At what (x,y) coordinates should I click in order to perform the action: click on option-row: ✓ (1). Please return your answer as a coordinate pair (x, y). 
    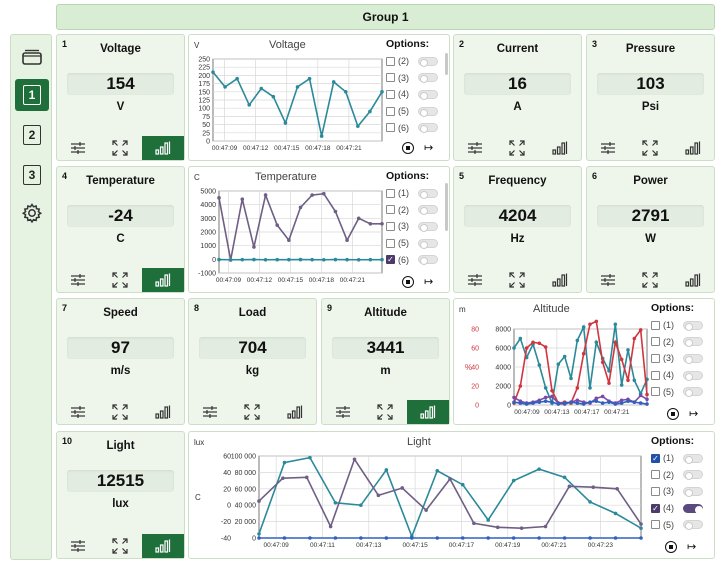
    Looking at the image, I should click on (677, 458).